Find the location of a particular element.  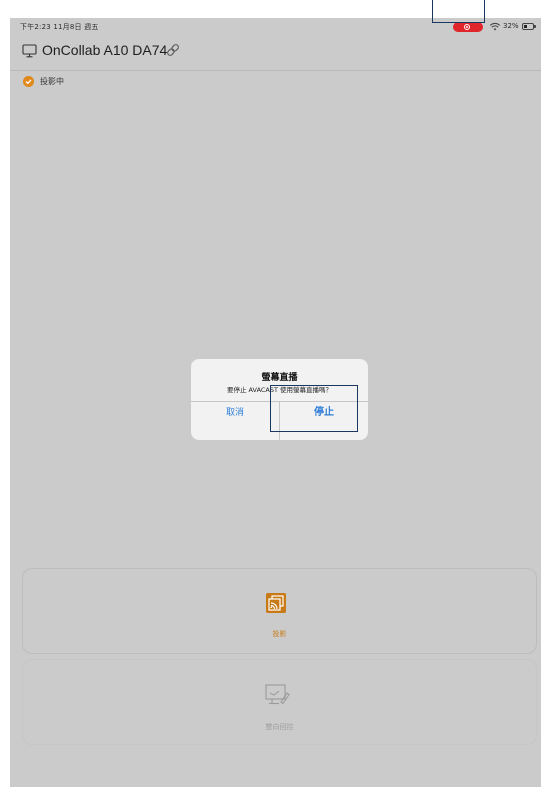

dialog-title: 螢幕直播 is located at coordinates (279, 378).